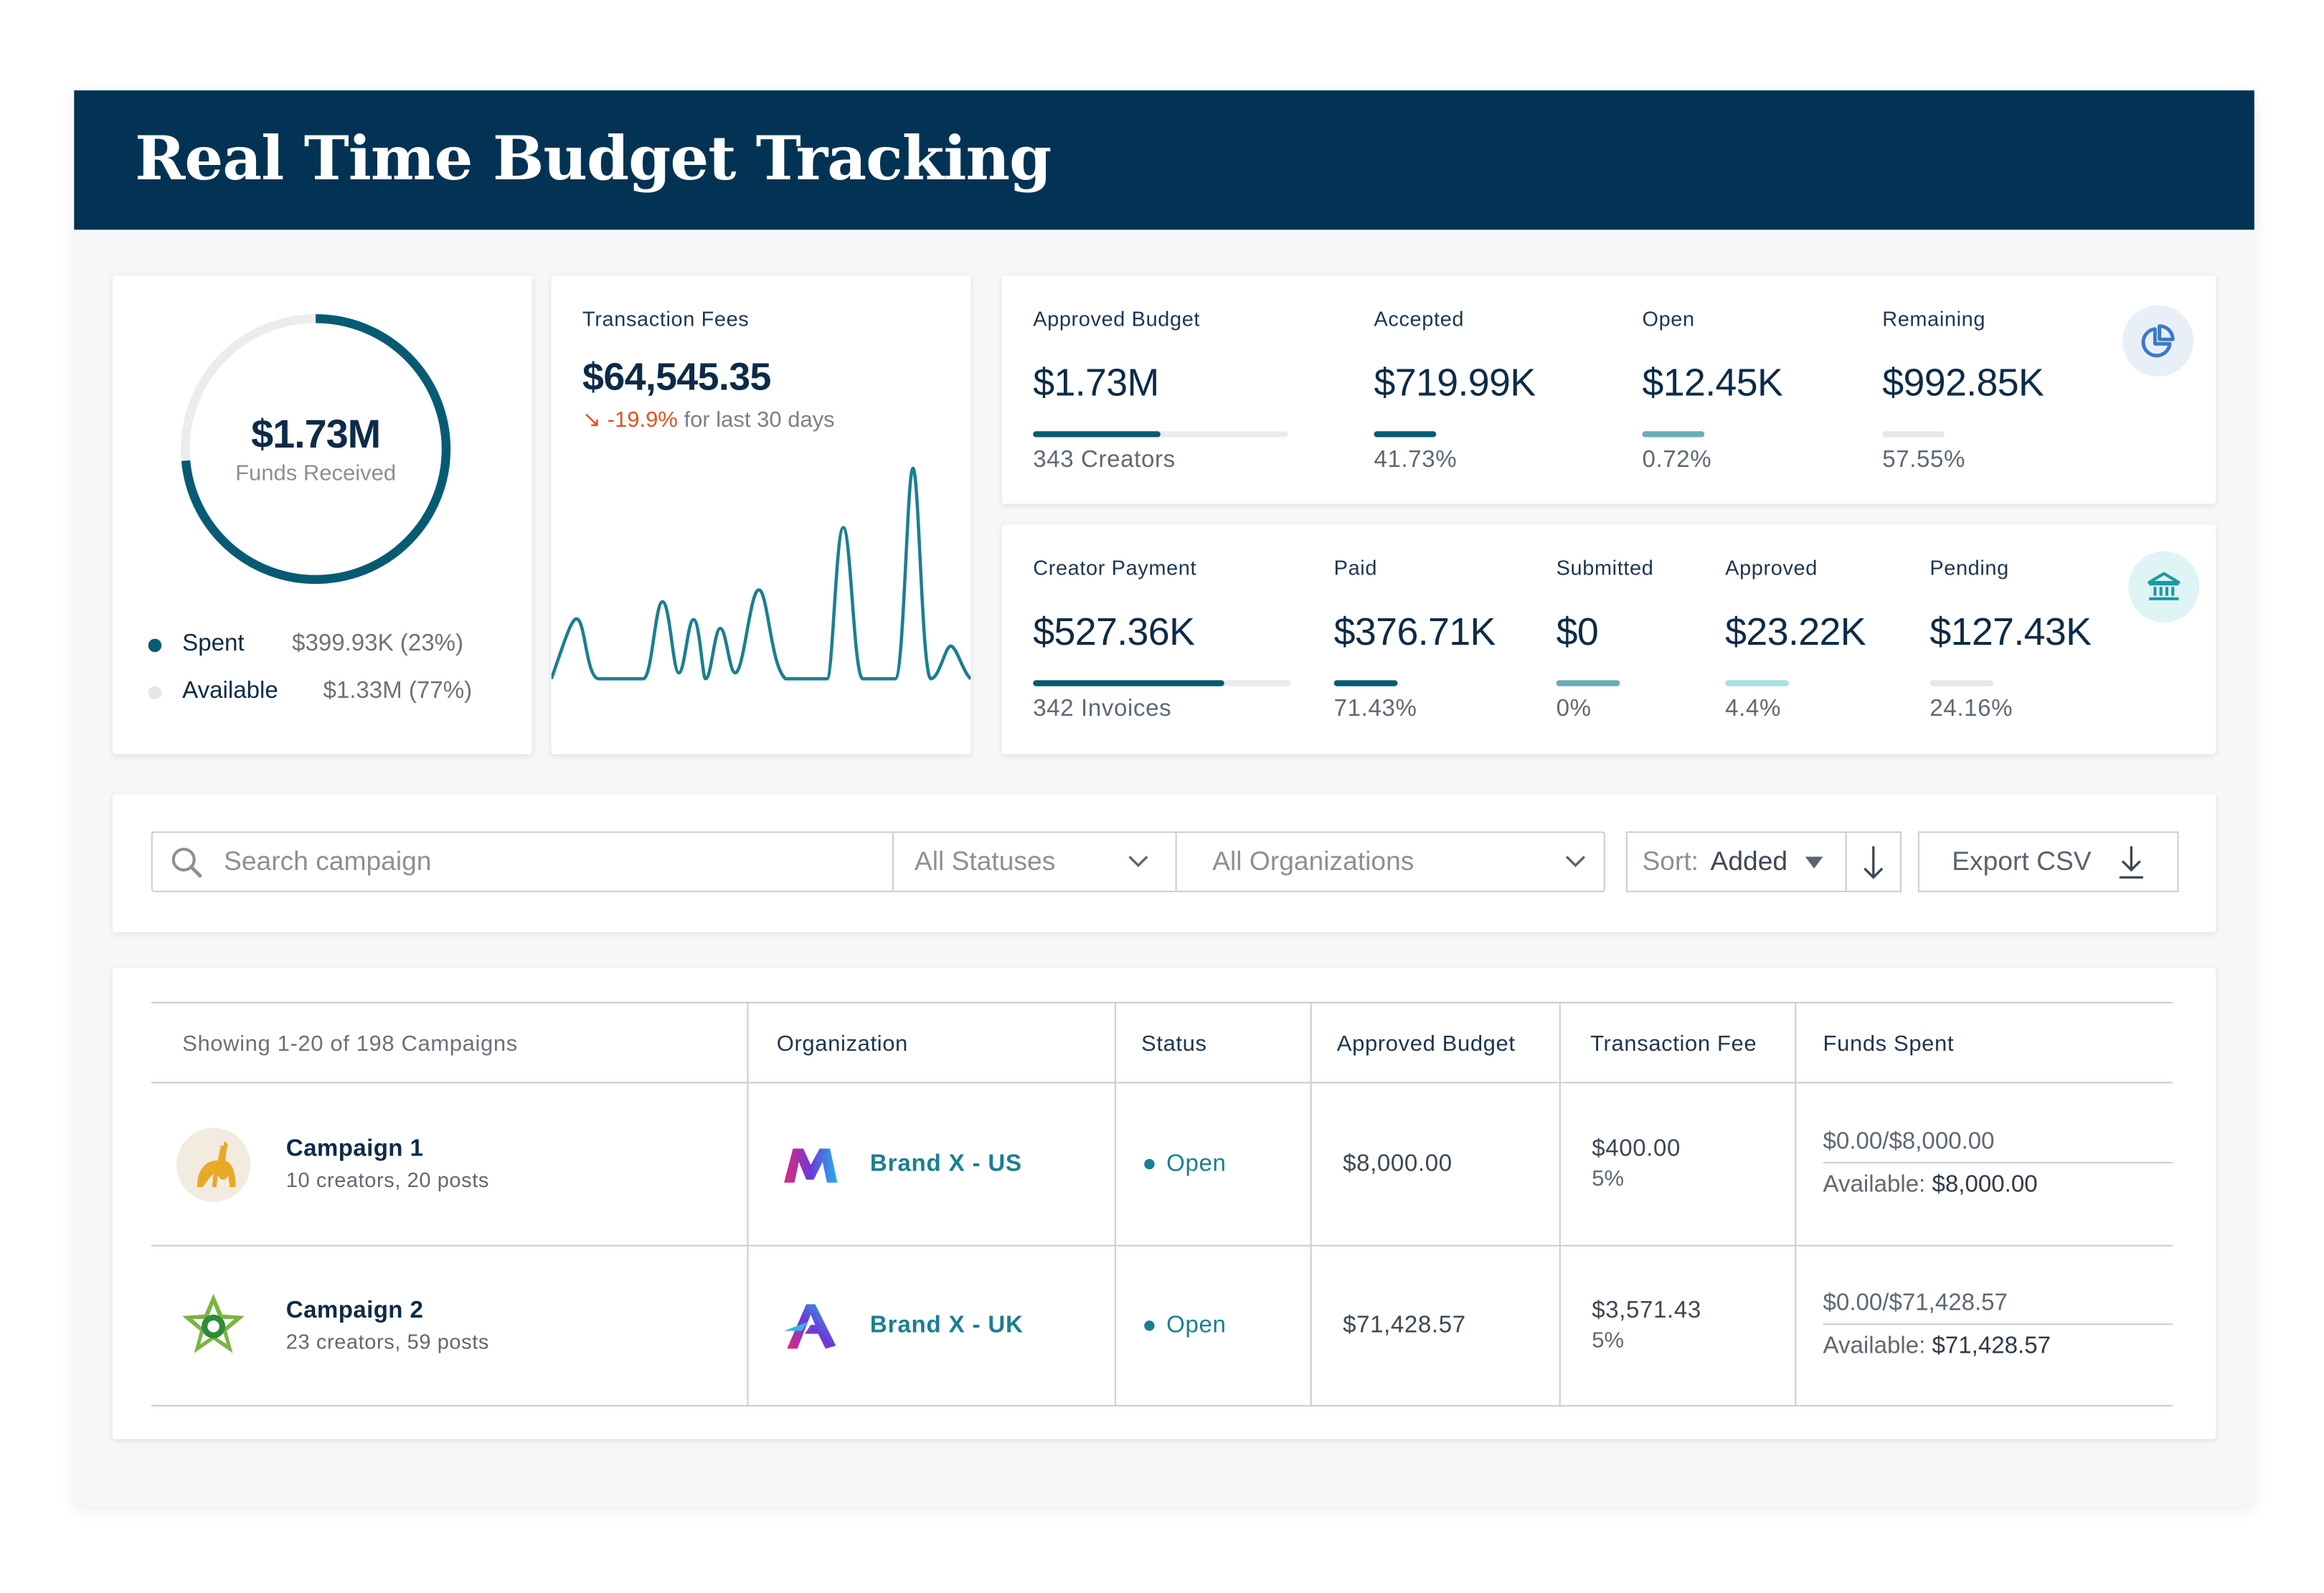  What do you see at coordinates (213, 644) in the screenshot?
I see `legend-name: Spent` at bounding box center [213, 644].